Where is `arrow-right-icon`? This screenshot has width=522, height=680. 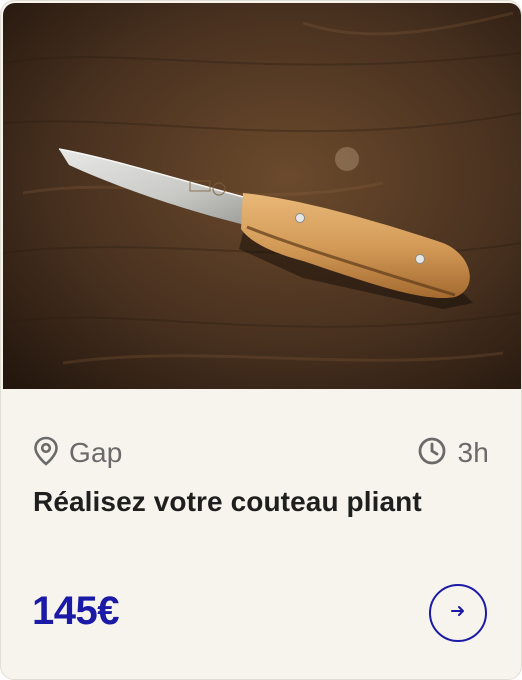
arrow-right-icon is located at coordinates (458, 613).